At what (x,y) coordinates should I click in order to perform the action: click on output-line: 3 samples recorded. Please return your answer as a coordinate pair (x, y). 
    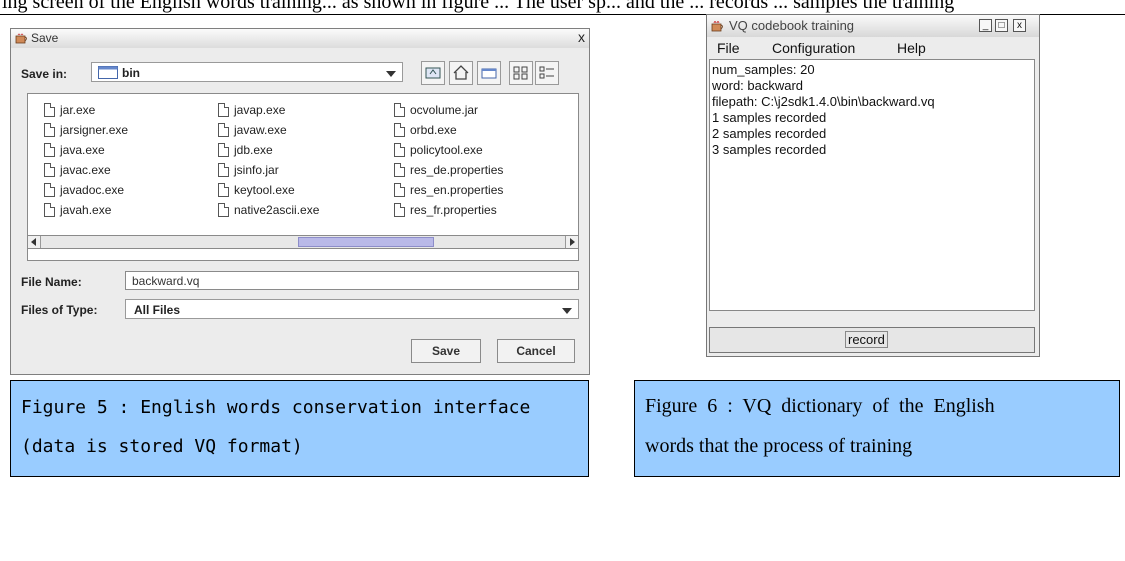
    Looking at the image, I should click on (769, 149).